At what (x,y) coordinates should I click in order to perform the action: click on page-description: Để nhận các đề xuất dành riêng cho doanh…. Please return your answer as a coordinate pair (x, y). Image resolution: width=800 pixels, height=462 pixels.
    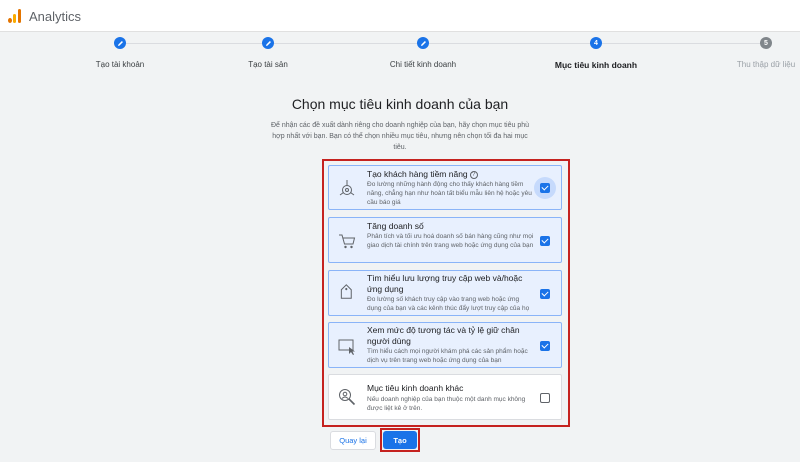
    Looking at the image, I should click on (400, 136).